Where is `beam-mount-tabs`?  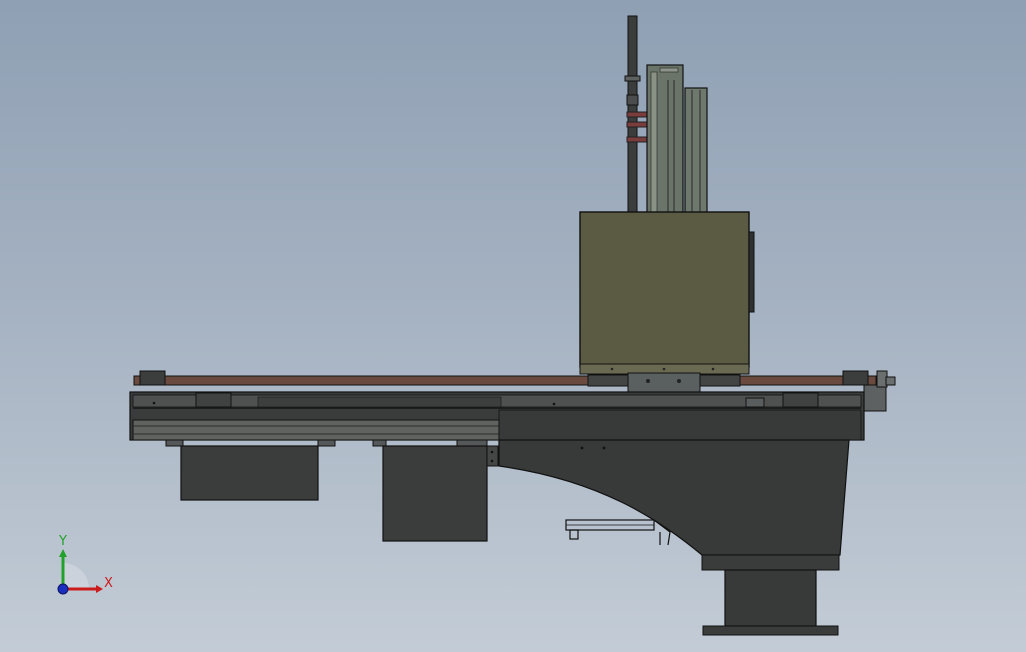 beam-mount-tabs is located at coordinates (326, 443).